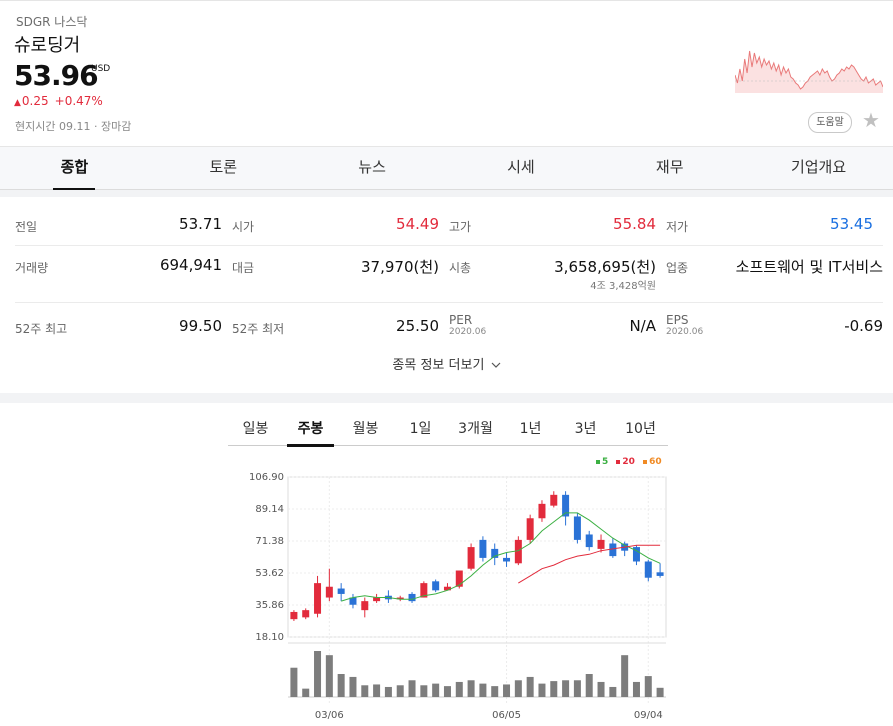 The height and width of the screenshot is (726, 893). I want to click on info-value: 3,658,695(천), so click(605, 267).